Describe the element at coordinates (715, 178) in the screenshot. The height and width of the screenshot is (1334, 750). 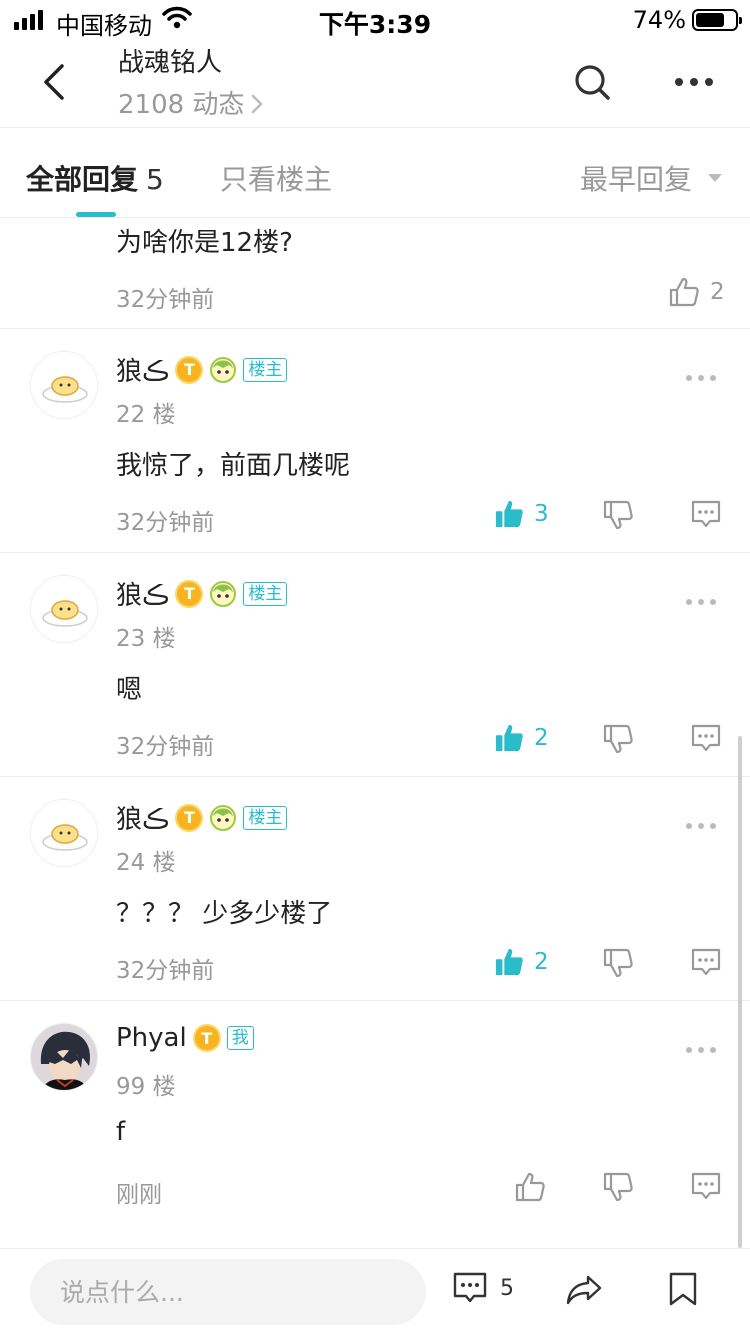
I see `caret-down-icon` at that location.